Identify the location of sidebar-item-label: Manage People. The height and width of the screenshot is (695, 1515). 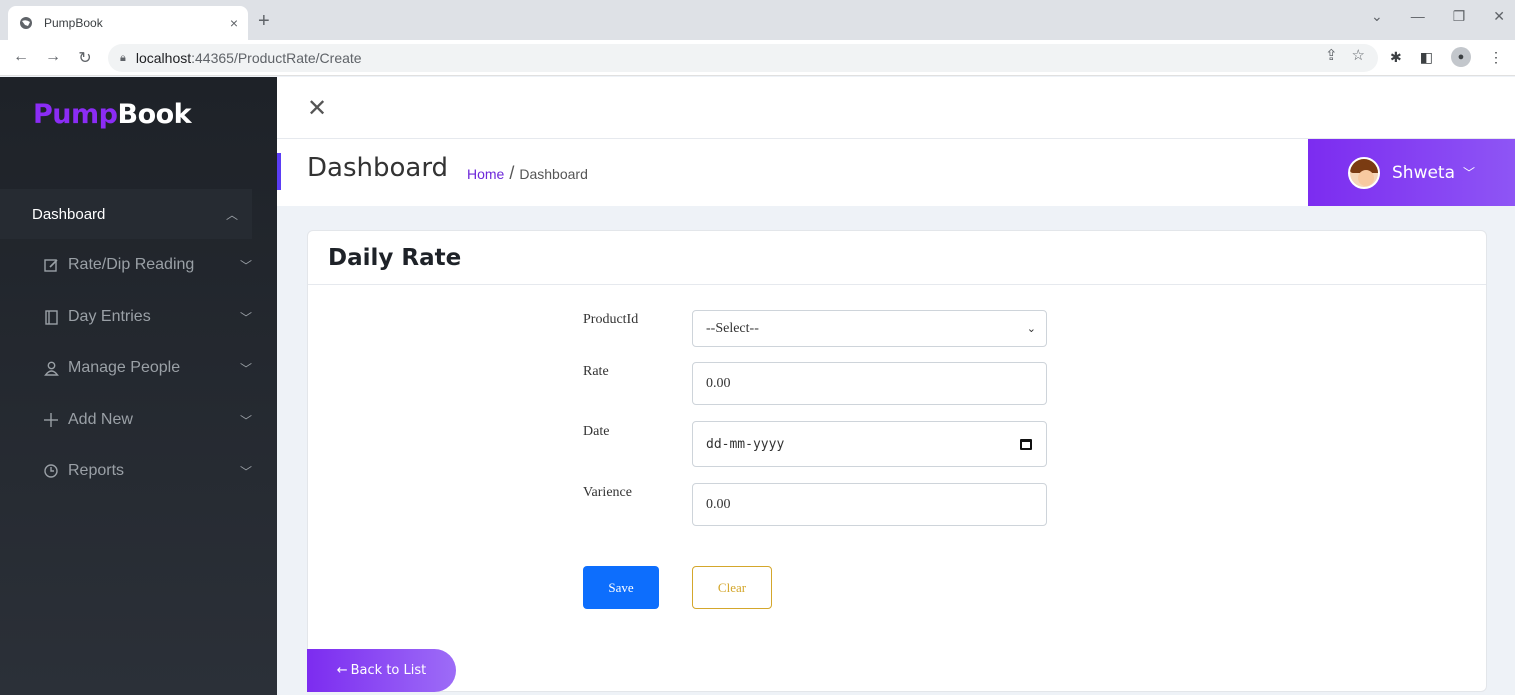
(124, 367).